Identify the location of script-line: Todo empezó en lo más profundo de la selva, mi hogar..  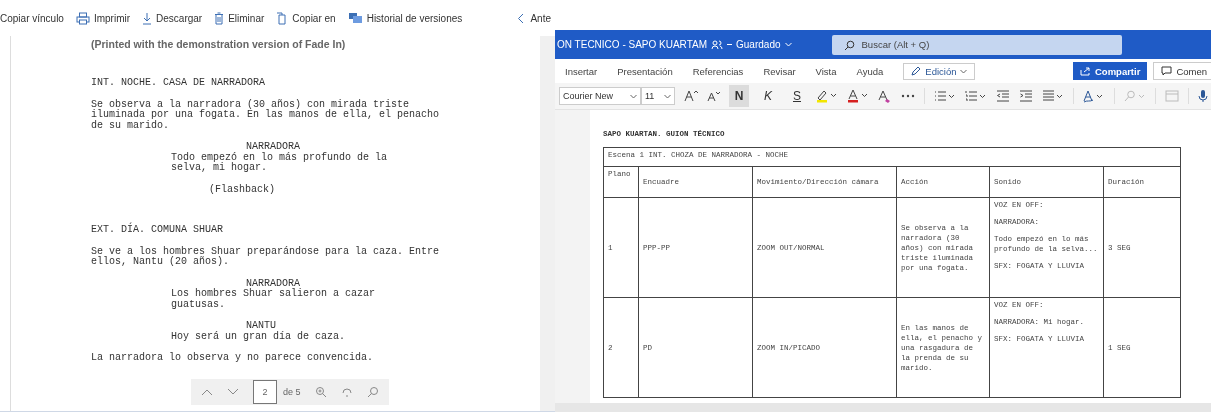
(279, 163).